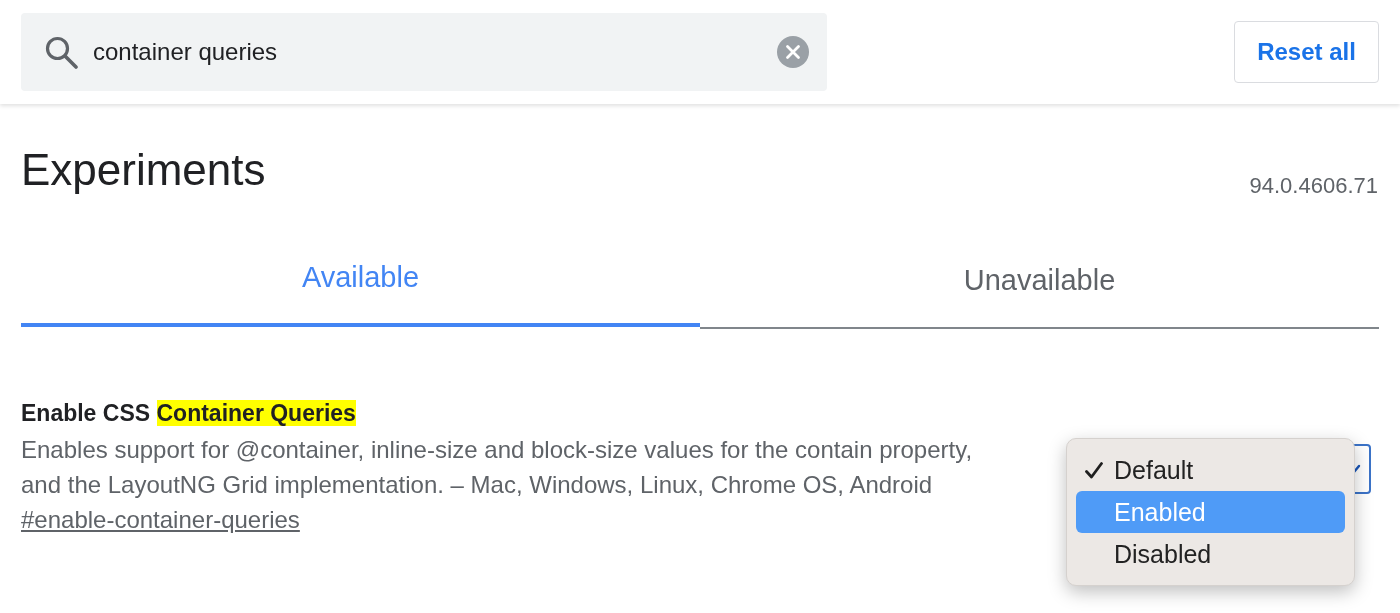  Describe the element at coordinates (497, 467) in the screenshot. I see `experiment-description: Enables support for @container, inline-size and block-size values for the contain property, and the LayoutNG Grid implementation. – Mac, Windows, Linux, Chrome OS, Android` at that location.